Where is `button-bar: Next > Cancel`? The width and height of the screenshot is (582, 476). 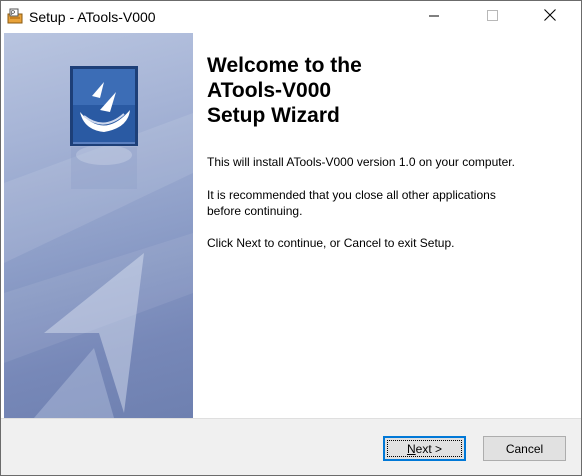 button-bar: Next > Cancel is located at coordinates (291, 446).